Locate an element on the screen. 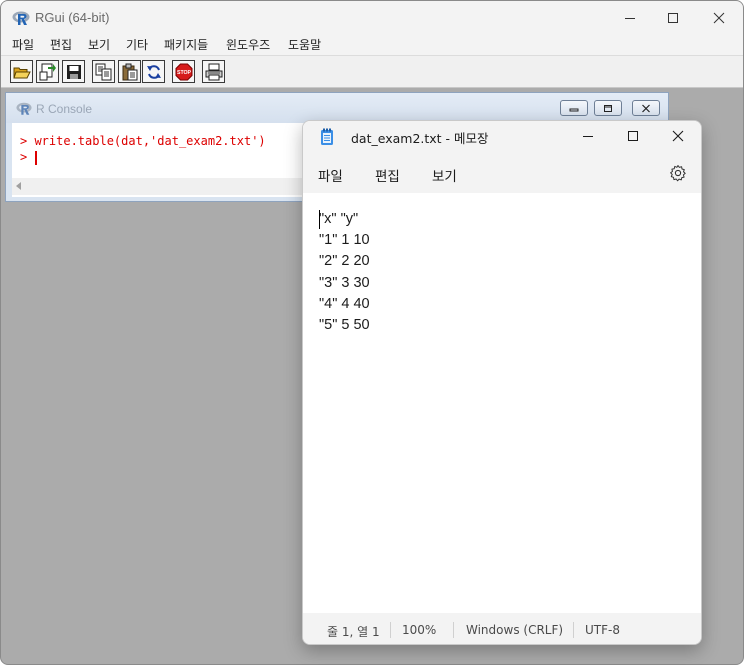 Image resolution: width=744 pixels, height=665 pixels. copy-button is located at coordinates (103, 71).